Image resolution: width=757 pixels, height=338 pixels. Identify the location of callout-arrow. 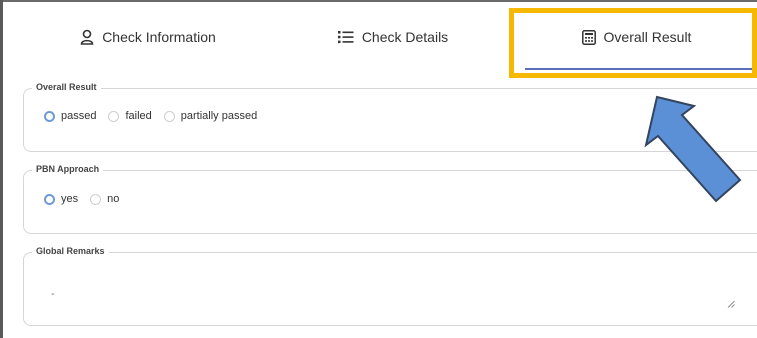
(693, 149).